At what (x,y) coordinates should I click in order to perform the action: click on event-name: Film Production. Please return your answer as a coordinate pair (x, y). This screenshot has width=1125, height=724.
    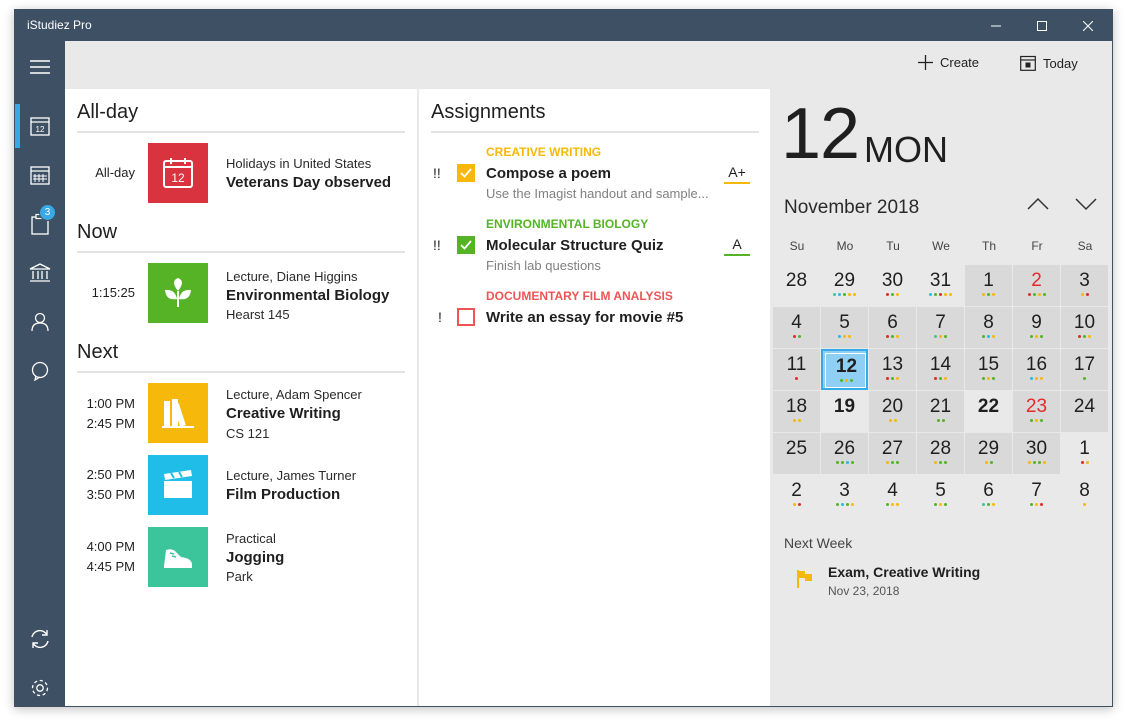
    Looking at the image, I should click on (283, 494).